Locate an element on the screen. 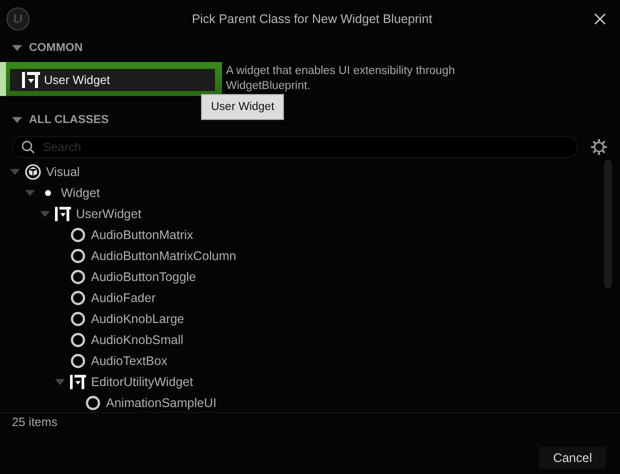 This screenshot has width=620, height=474. search-icon is located at coordinates (28, 147).